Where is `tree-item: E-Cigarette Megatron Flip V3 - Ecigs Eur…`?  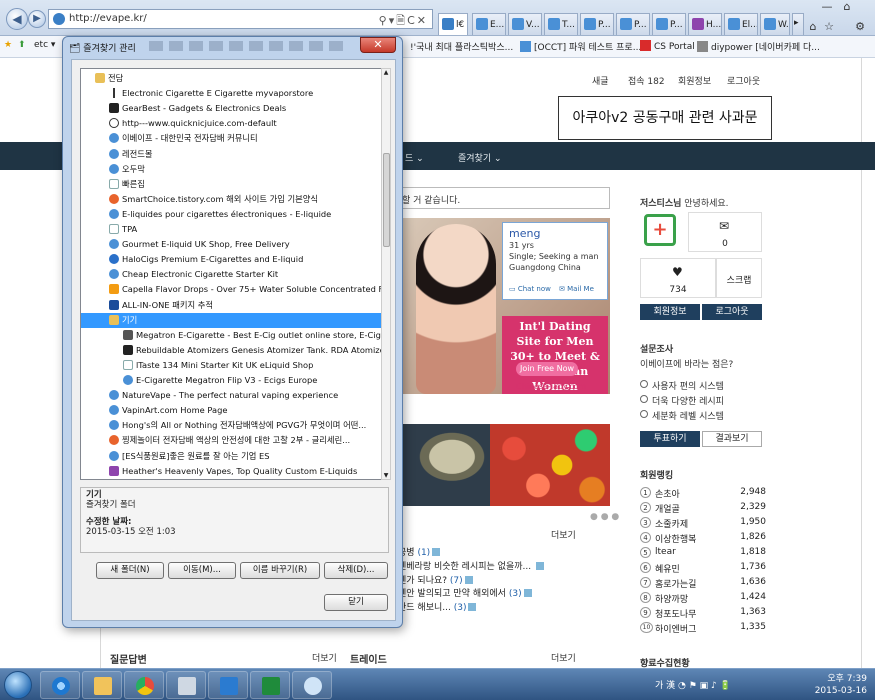 tree-item: E-Cigarette Megatron Flip V3 - Ecigs Eur… is located at coordinates (231, 380).